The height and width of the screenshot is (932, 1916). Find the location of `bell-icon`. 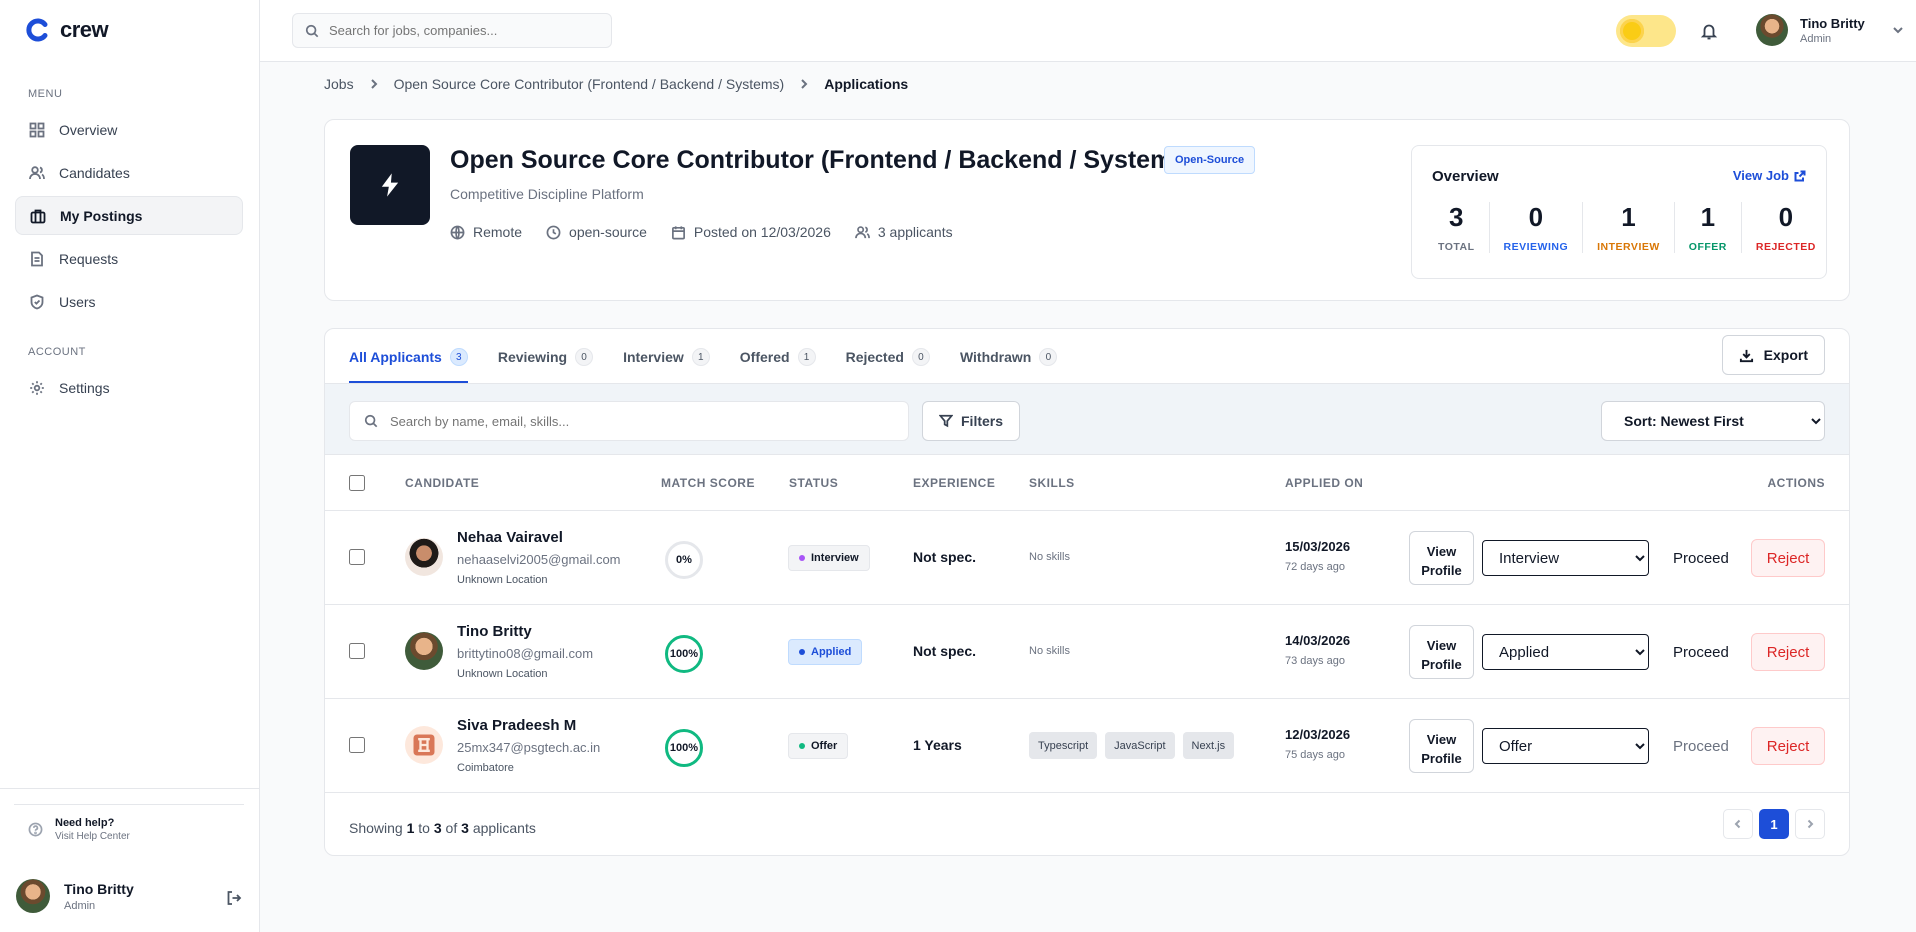

bell-icon is located at coordinates (1709, 31).